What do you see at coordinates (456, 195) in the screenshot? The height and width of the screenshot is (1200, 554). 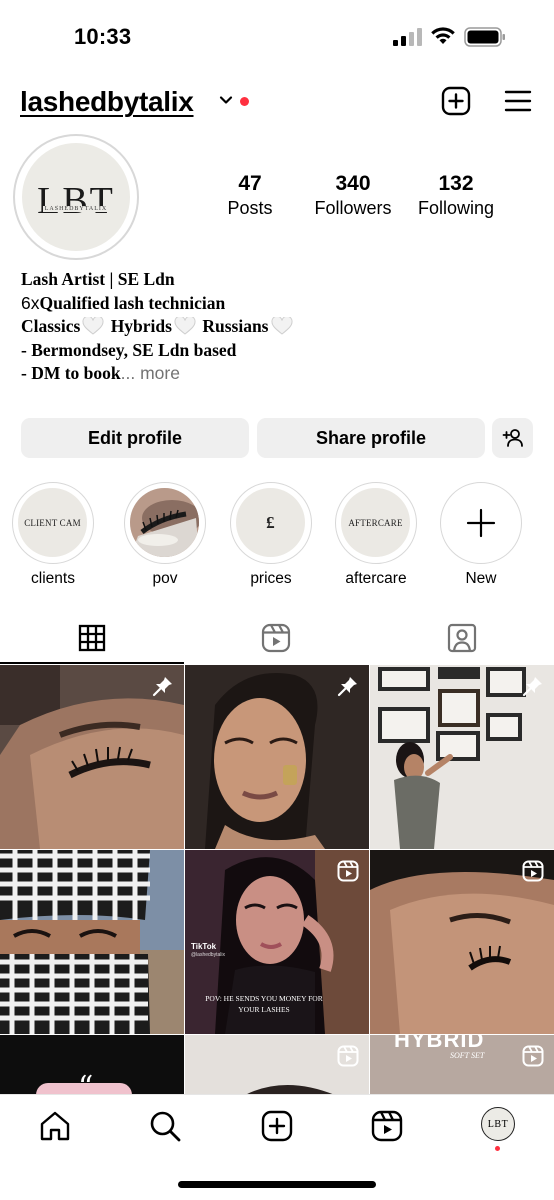 I see `stat-following: 132 Following` at bounding box center [456, 195].